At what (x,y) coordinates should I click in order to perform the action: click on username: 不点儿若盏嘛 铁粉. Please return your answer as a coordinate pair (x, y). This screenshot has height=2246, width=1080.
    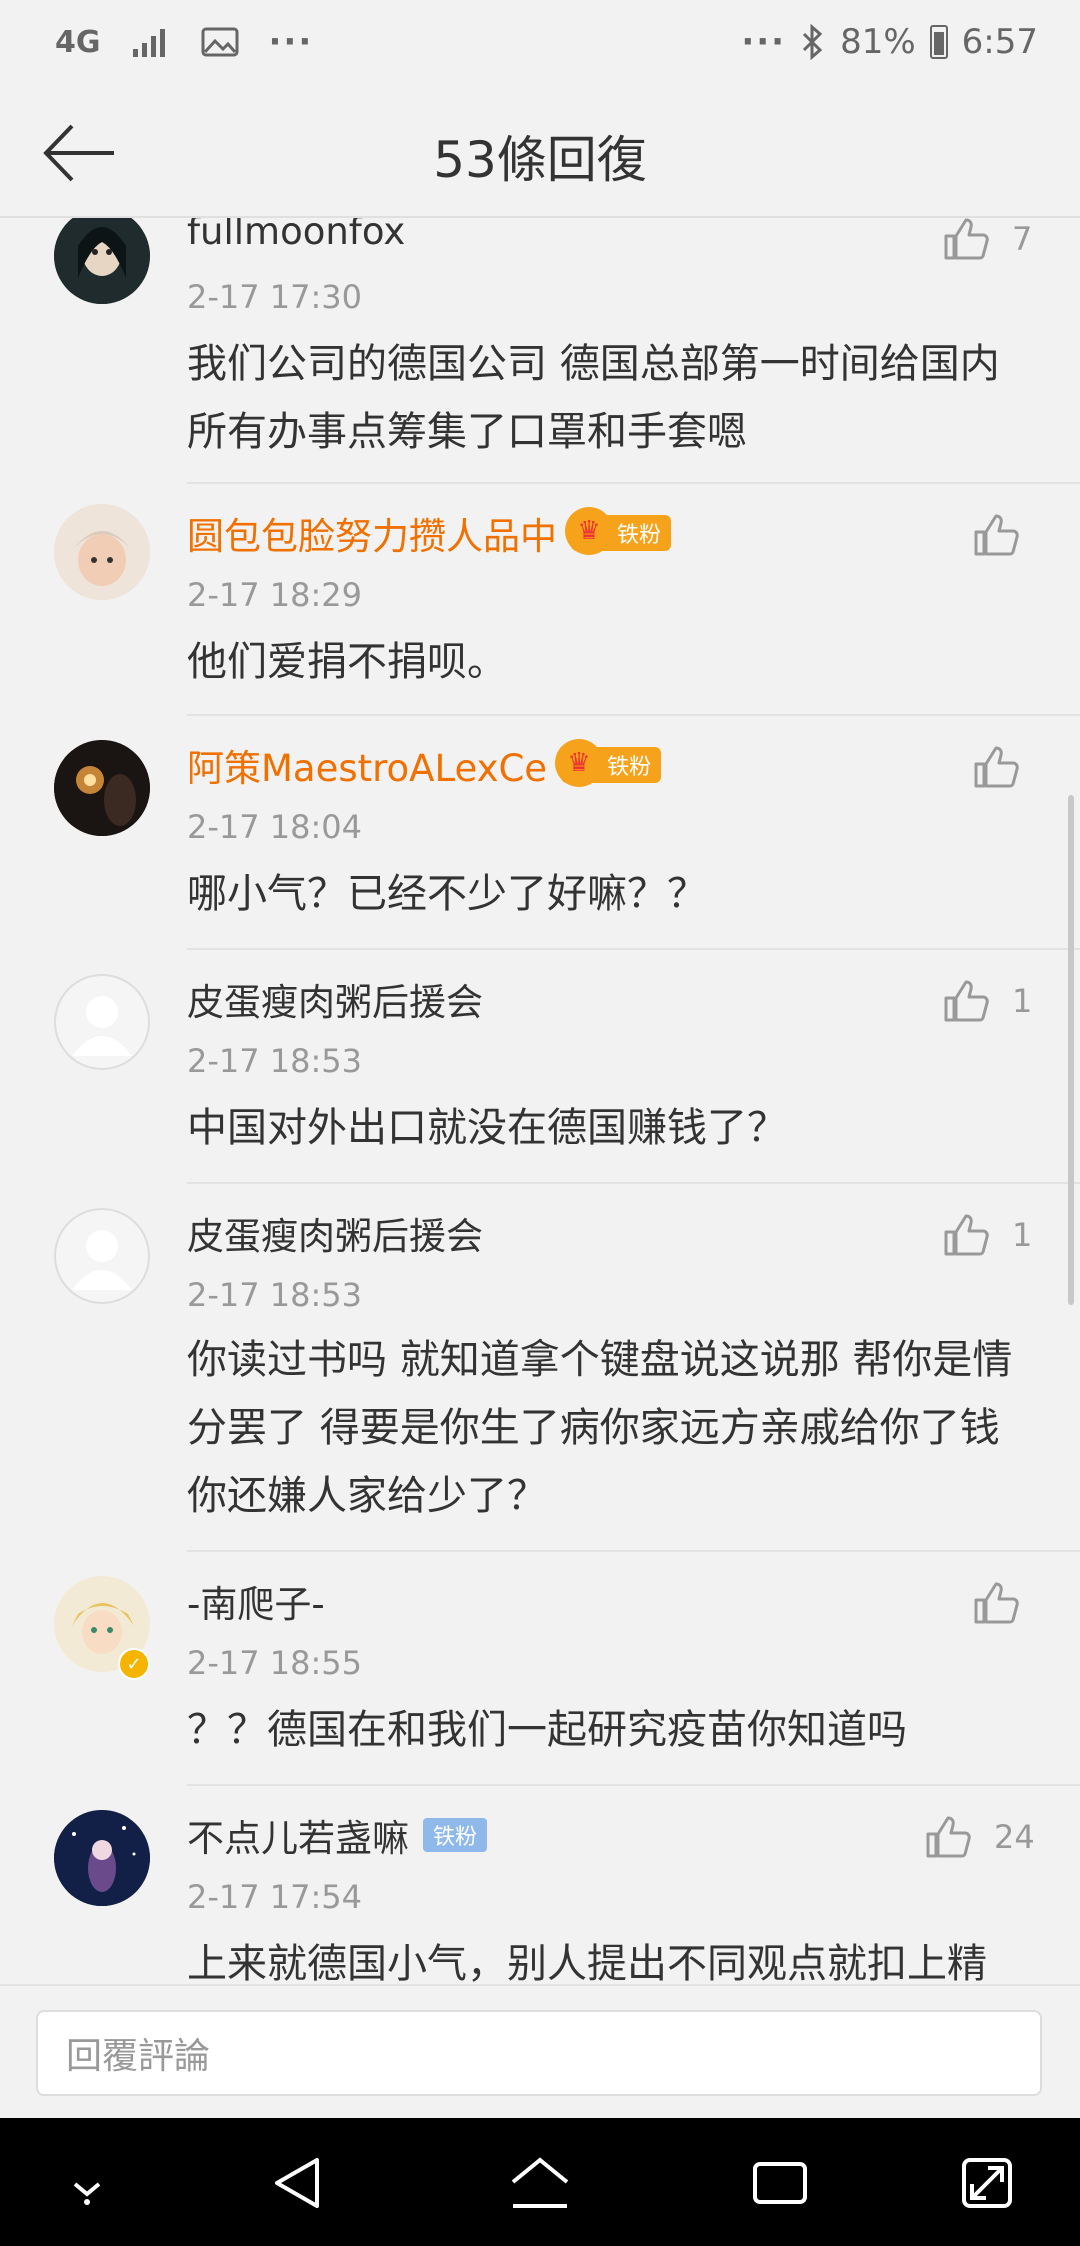
    Looking at the image, I should click on (337, 1835).